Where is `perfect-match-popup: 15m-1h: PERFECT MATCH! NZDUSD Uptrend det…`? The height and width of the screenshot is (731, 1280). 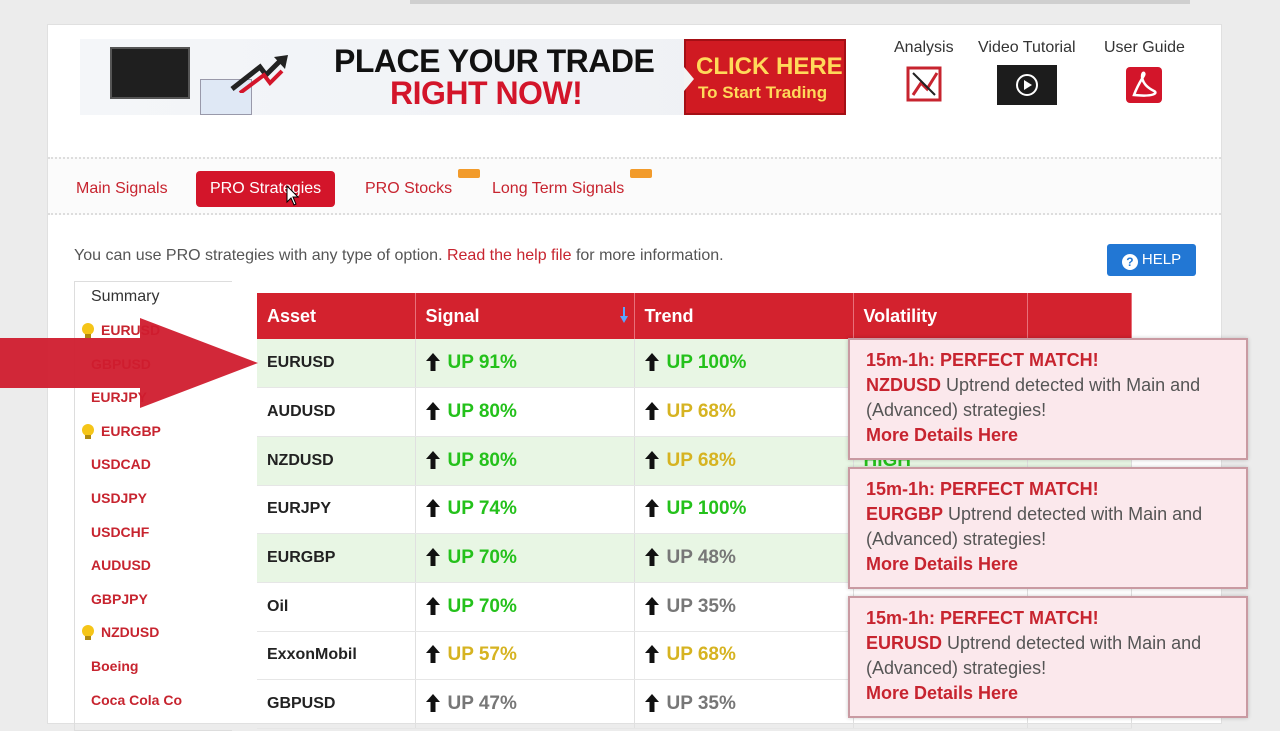 perfect-match-popup: 15m-1h: PERFECT MATCH! NZDUSD Uptrend det… is located at coordinates (1048, 399).